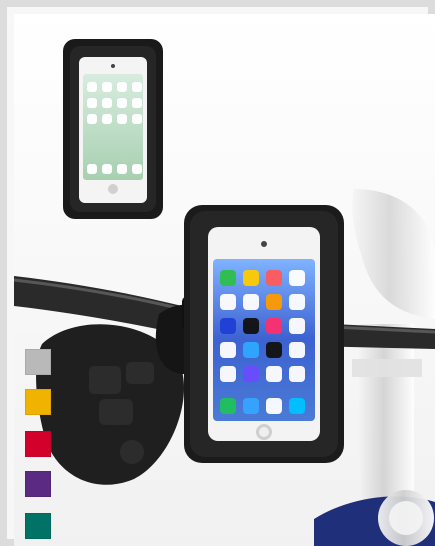  I want to click on phone-inset, so click(113, 129).